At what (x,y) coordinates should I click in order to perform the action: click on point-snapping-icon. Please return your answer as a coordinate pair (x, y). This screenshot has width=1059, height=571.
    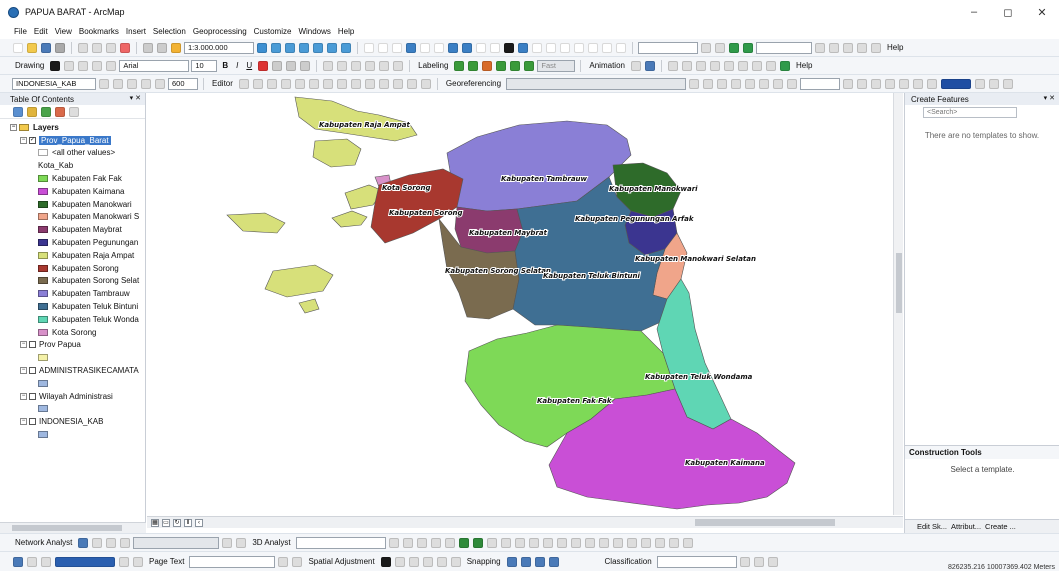
    Looking at the image, I should click on (511, 561).